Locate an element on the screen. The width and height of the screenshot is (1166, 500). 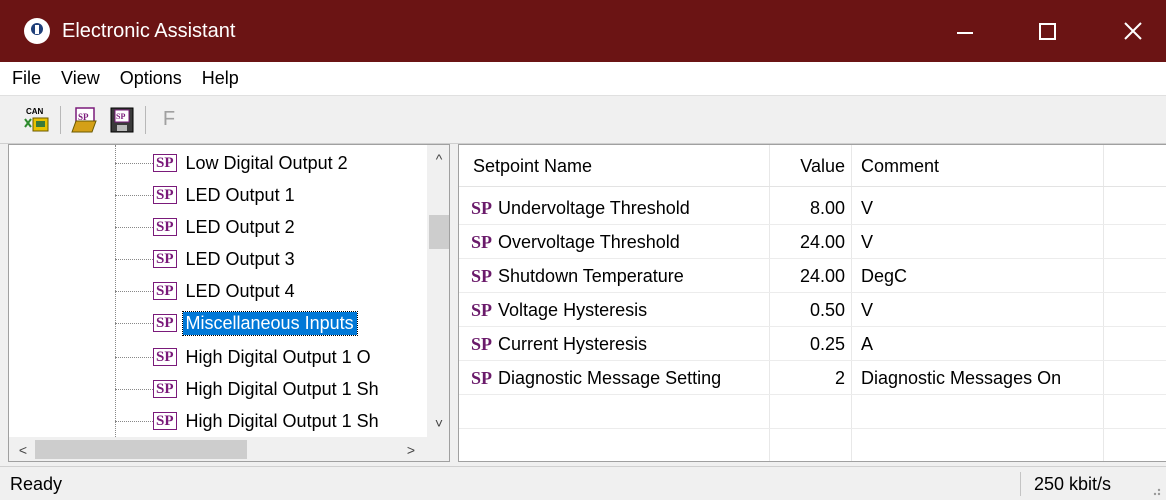
window-title: Electronic Assistant is located at coordinates (149, 30).